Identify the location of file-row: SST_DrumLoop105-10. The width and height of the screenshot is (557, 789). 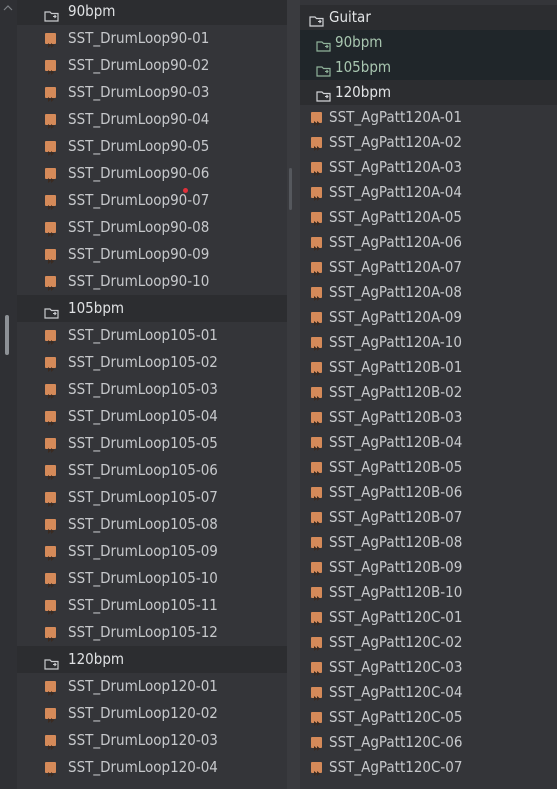
(152, 578).